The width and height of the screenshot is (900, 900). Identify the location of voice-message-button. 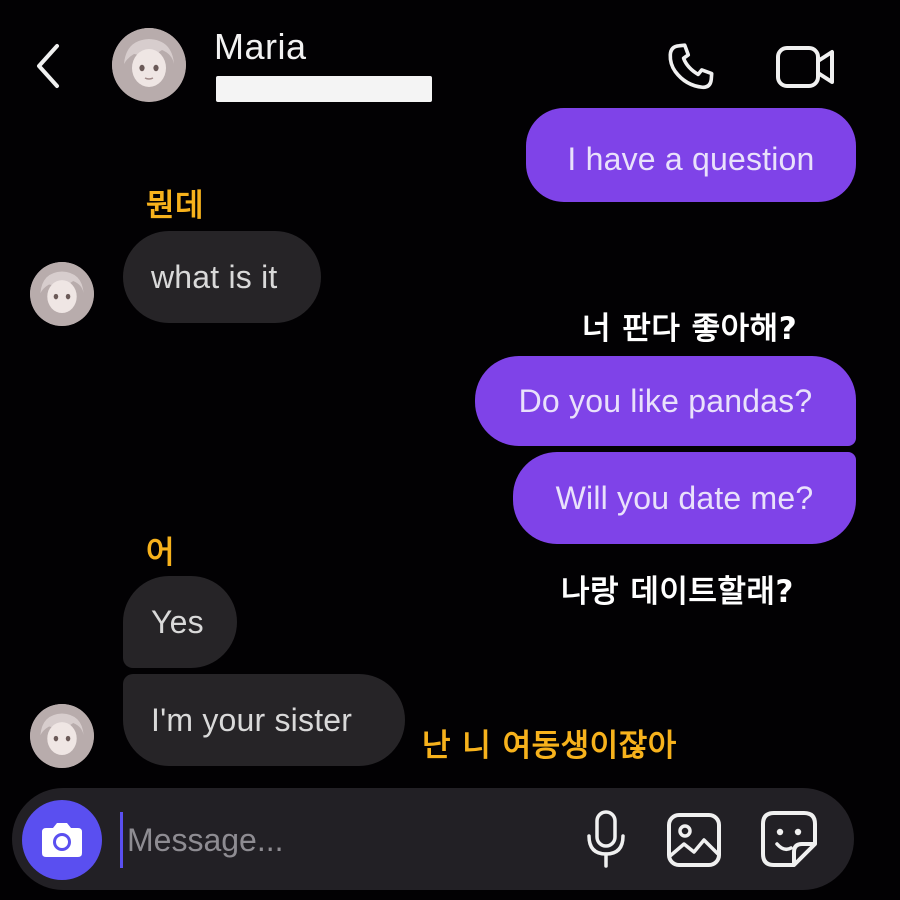
(606, 840).